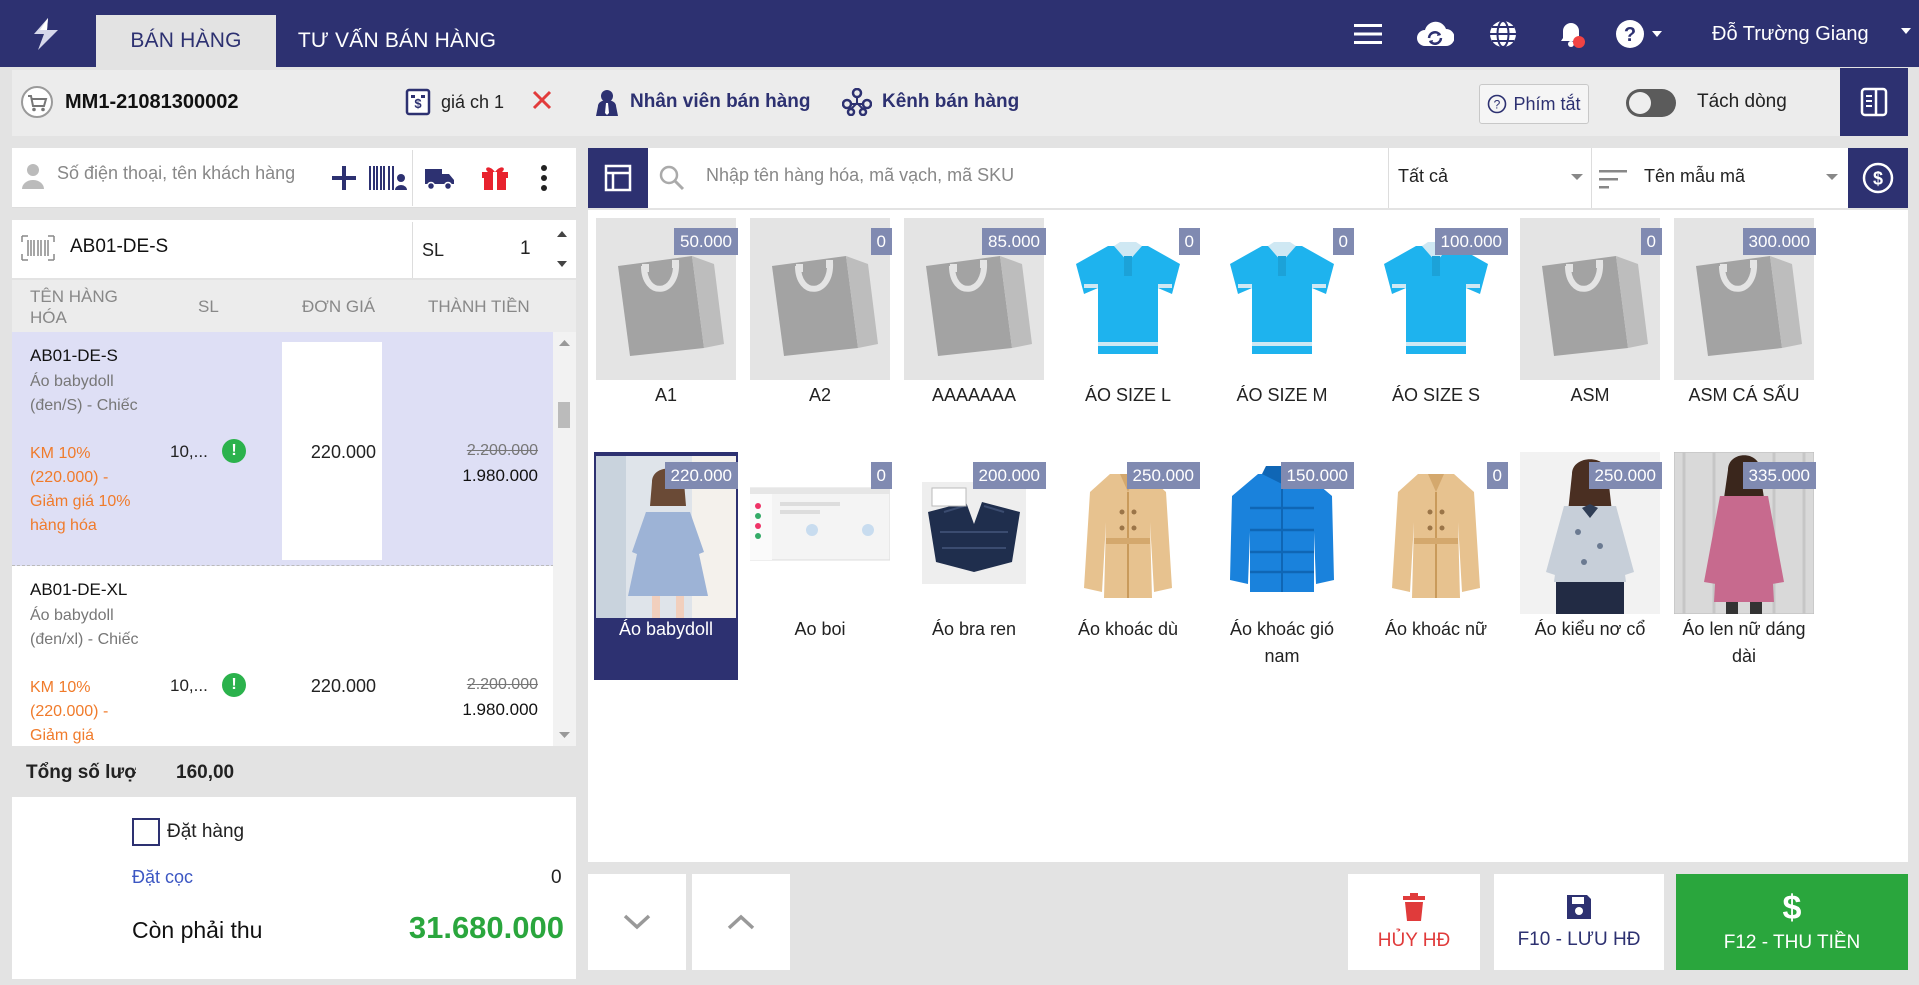 This screenshot has width=1919, height=985. I want to click on product-card: 0 ÁO SIZE L, so click(1128, 332).